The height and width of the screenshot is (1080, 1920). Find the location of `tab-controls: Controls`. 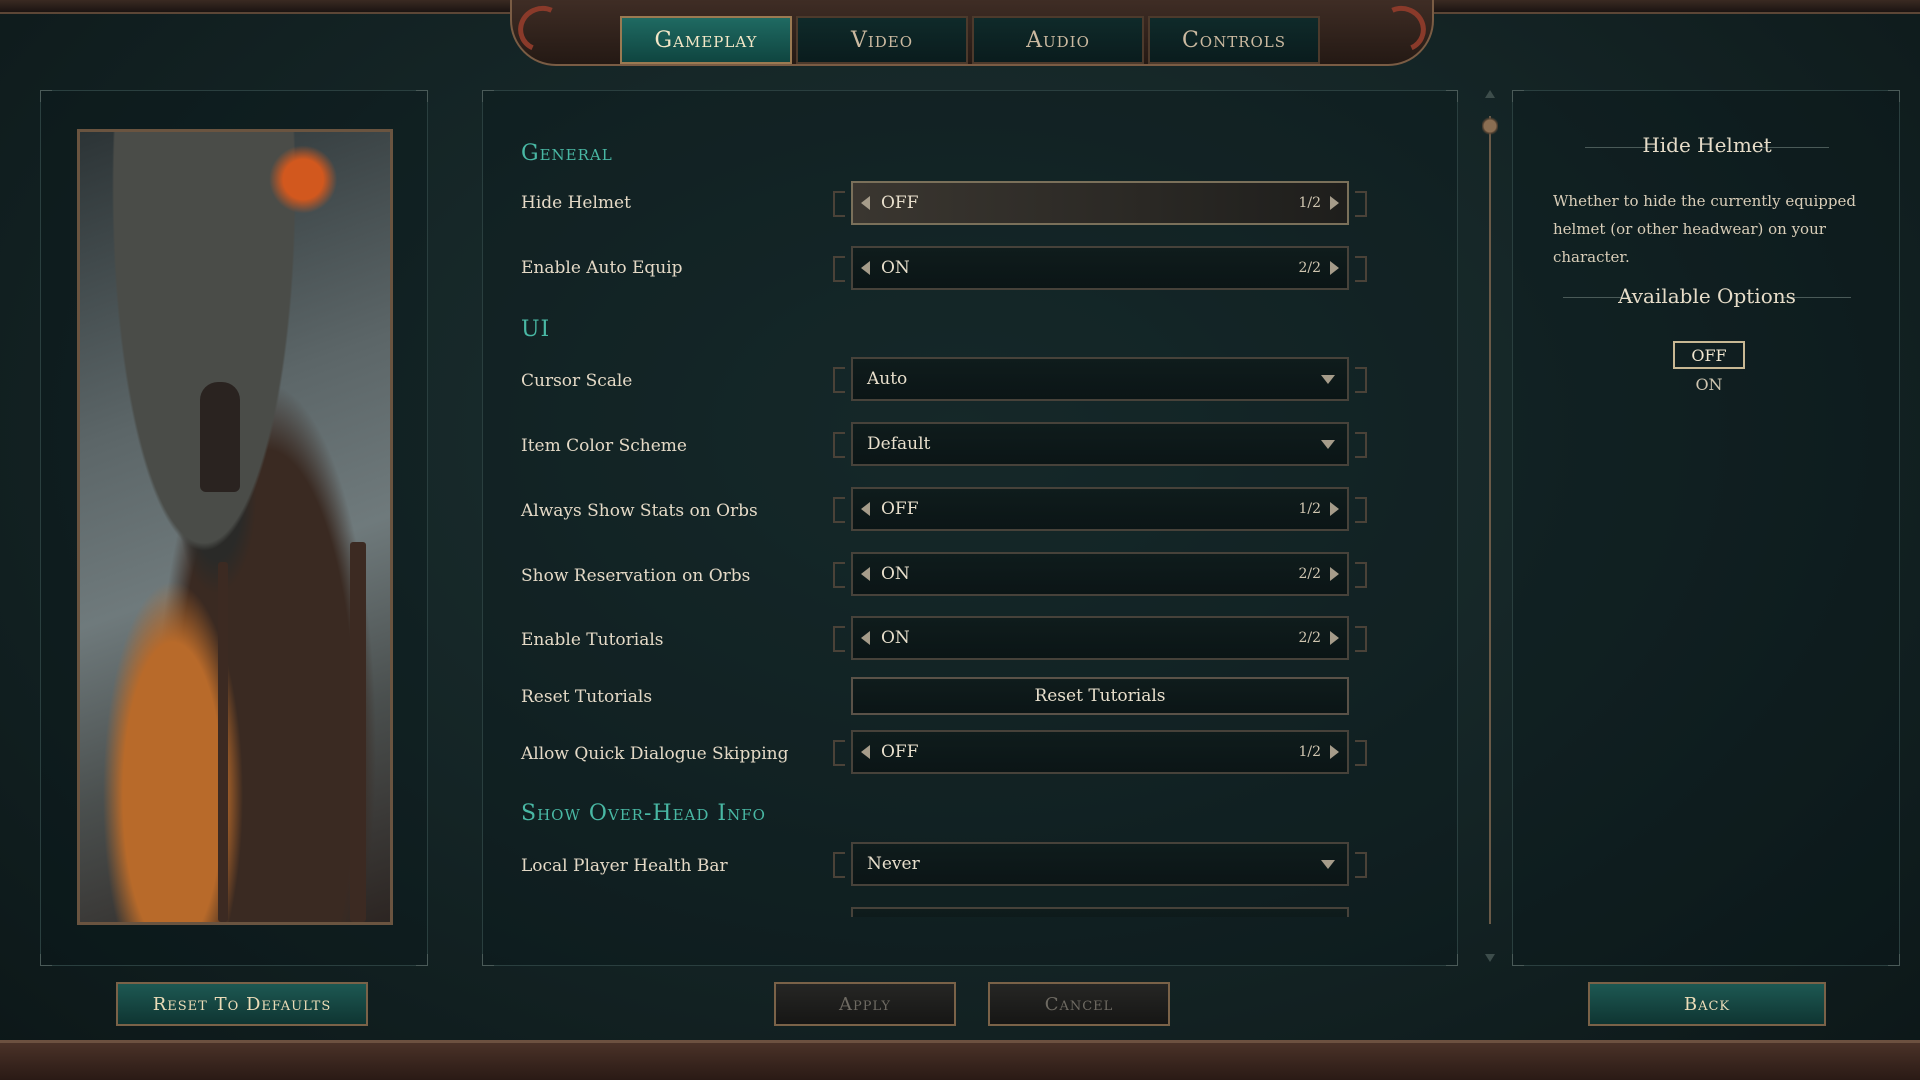

tab-controls: Controls is located at coordinates (1234, 40).